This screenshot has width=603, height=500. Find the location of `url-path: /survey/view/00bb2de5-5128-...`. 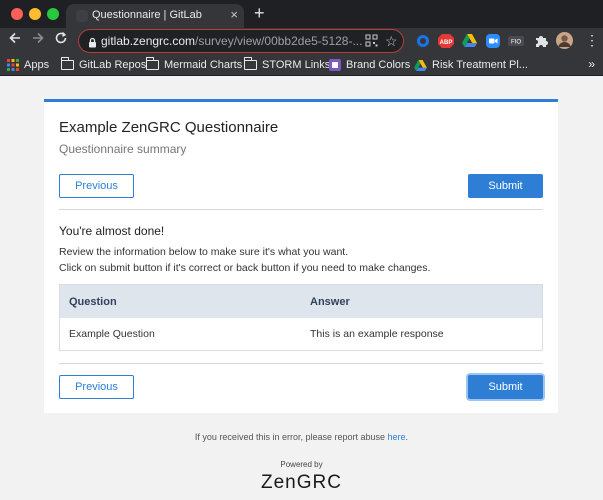

url-path: /survey/view/00bb2de5-5128-... is located at coordinates (279, 41).